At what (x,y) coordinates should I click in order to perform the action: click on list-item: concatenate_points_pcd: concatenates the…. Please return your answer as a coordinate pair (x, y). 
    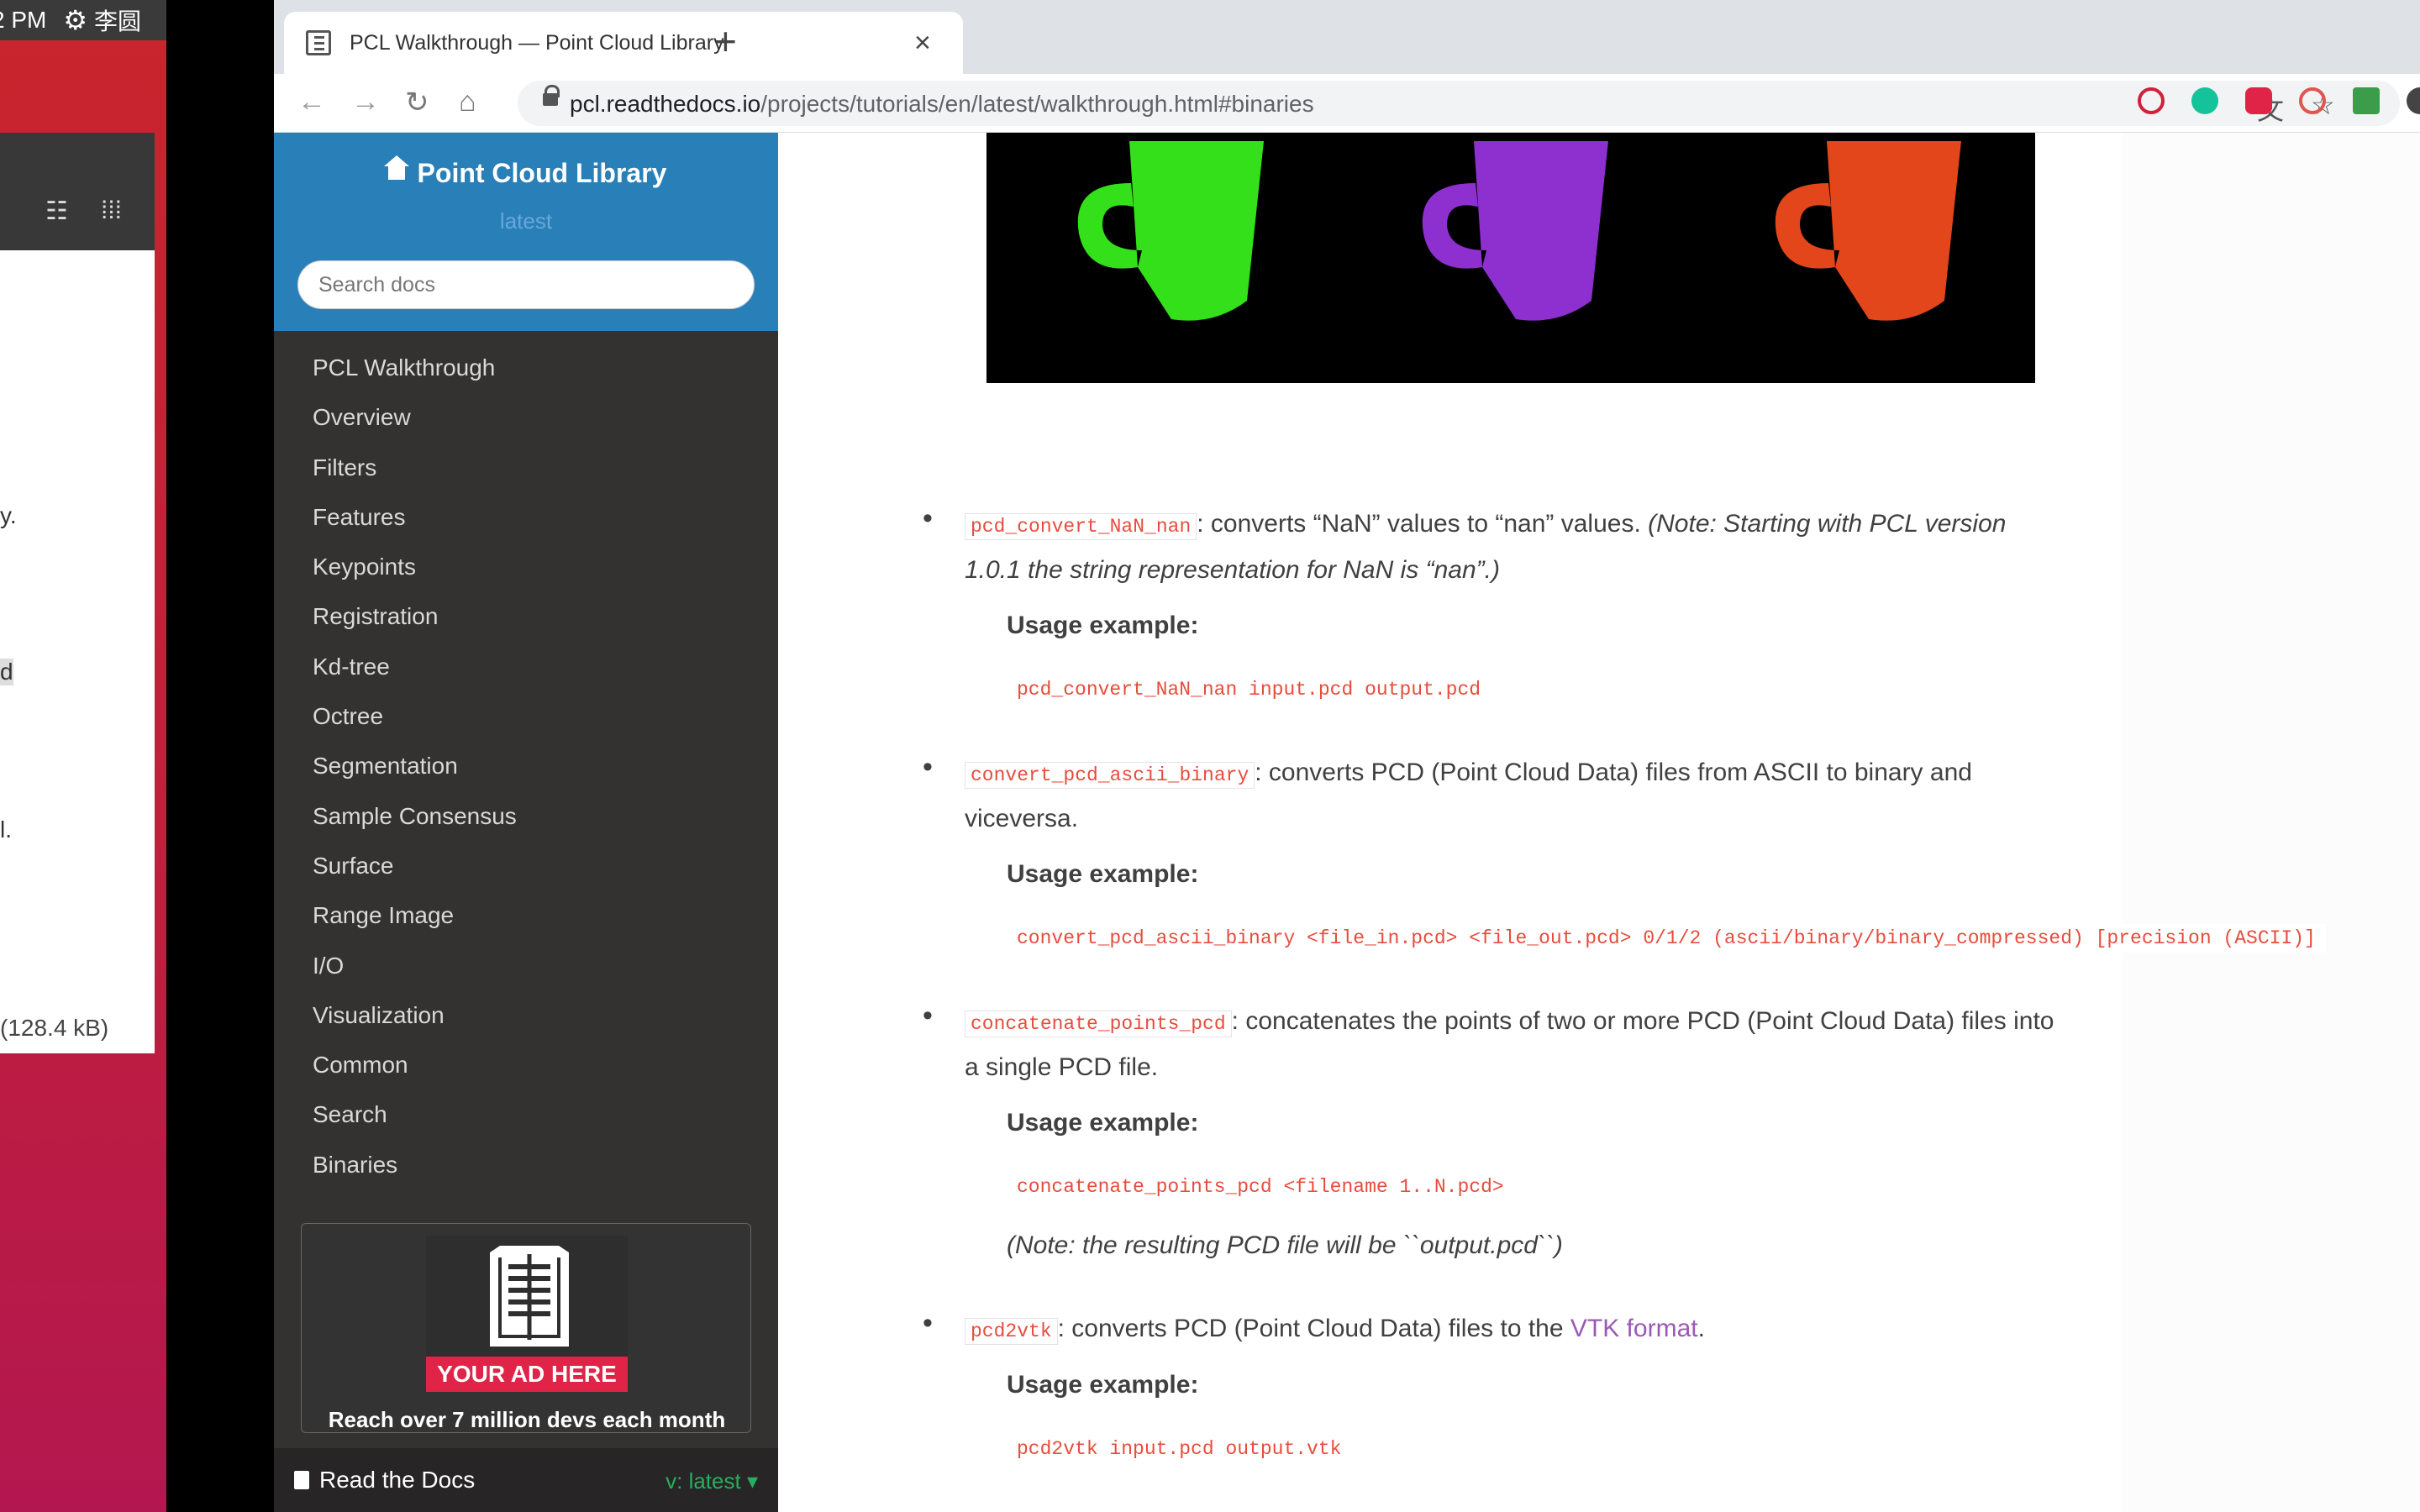
    Looking at the image, I should click on (1509, 1044).